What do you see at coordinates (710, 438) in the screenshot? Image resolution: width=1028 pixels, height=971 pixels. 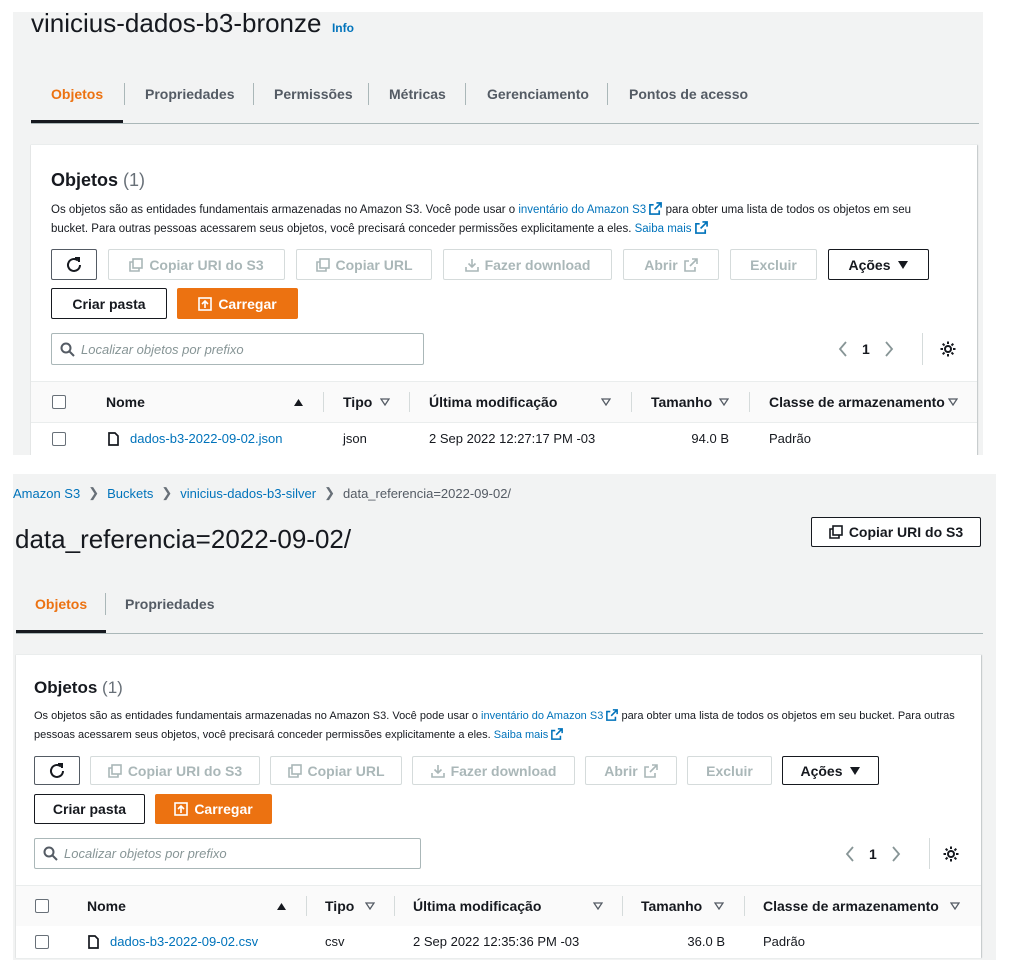 I see `object-size: 94.0 B` at bounding box center [710, 438].